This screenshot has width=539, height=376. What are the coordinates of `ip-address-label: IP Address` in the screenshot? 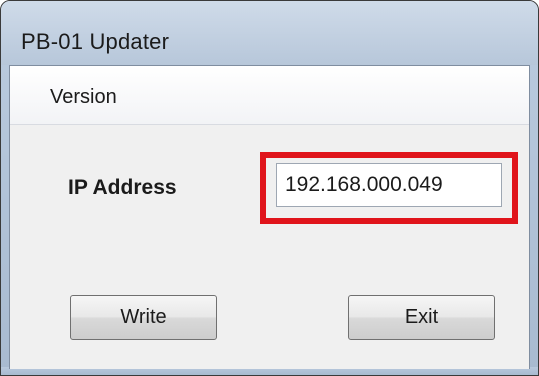 It's located at (122, 187).